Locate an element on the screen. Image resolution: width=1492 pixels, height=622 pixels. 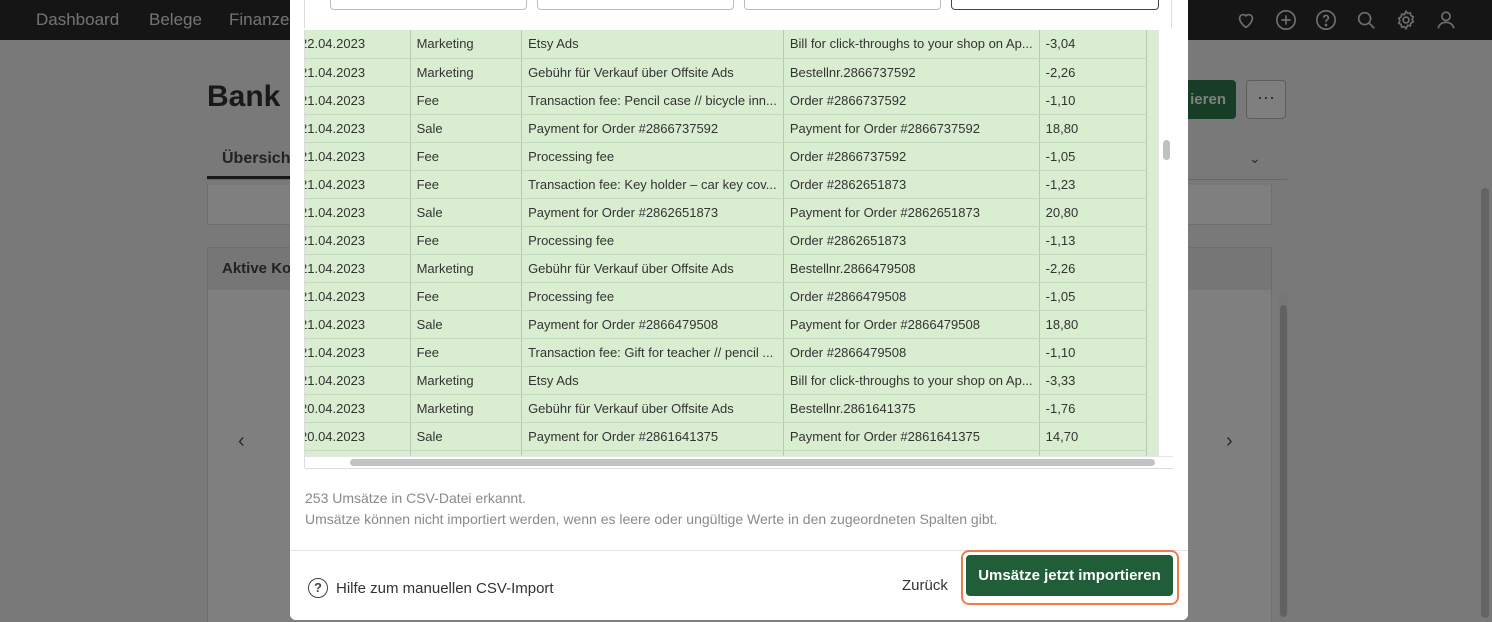
cell-date: 20.04.2023 is located at coordinates (358, 408).